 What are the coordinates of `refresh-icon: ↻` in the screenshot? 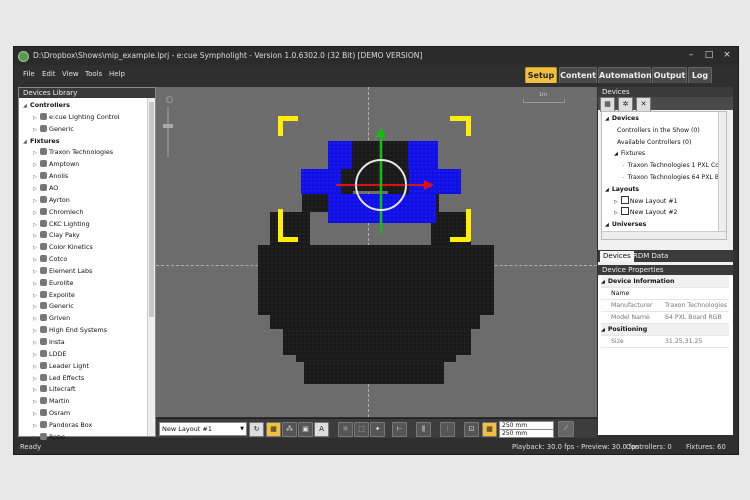 It's located at (256, 429).